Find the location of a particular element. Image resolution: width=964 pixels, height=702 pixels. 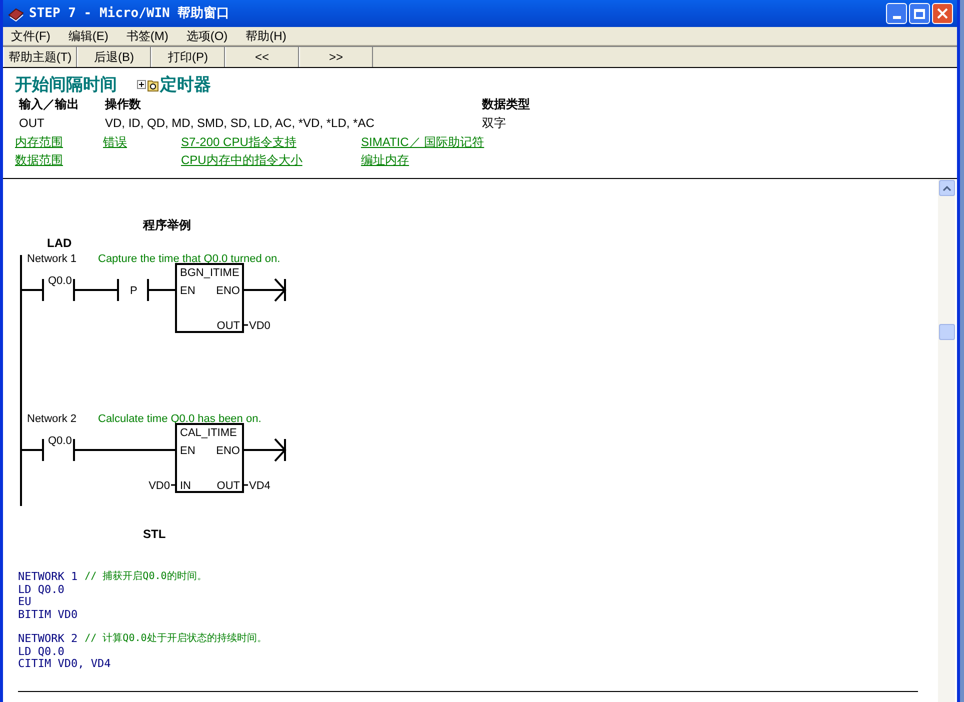

code-line: NETWORK 1 is located at coordinates (48, 577).